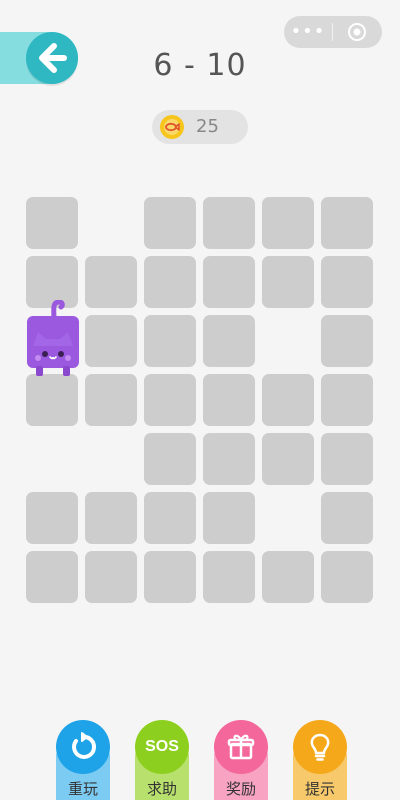 The width and height of the screenshot is (400, 800). I want to click on reward-button: 奖励, so click(241, 760).